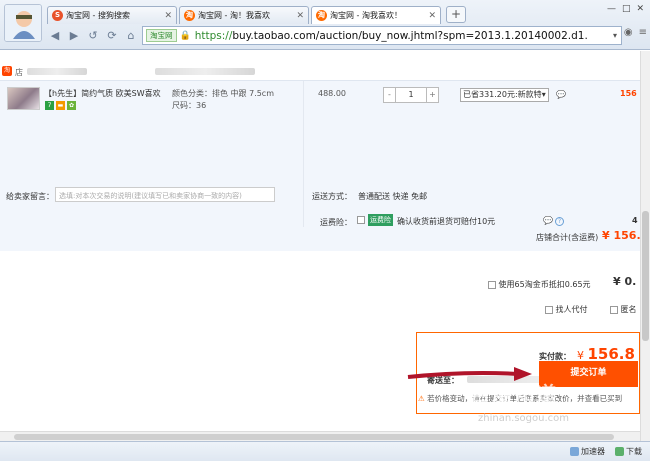  What do you see at coordinates (74, 36) in the screenshot?
I see `forward-icon: ▶` at bounding box center [74, 36].